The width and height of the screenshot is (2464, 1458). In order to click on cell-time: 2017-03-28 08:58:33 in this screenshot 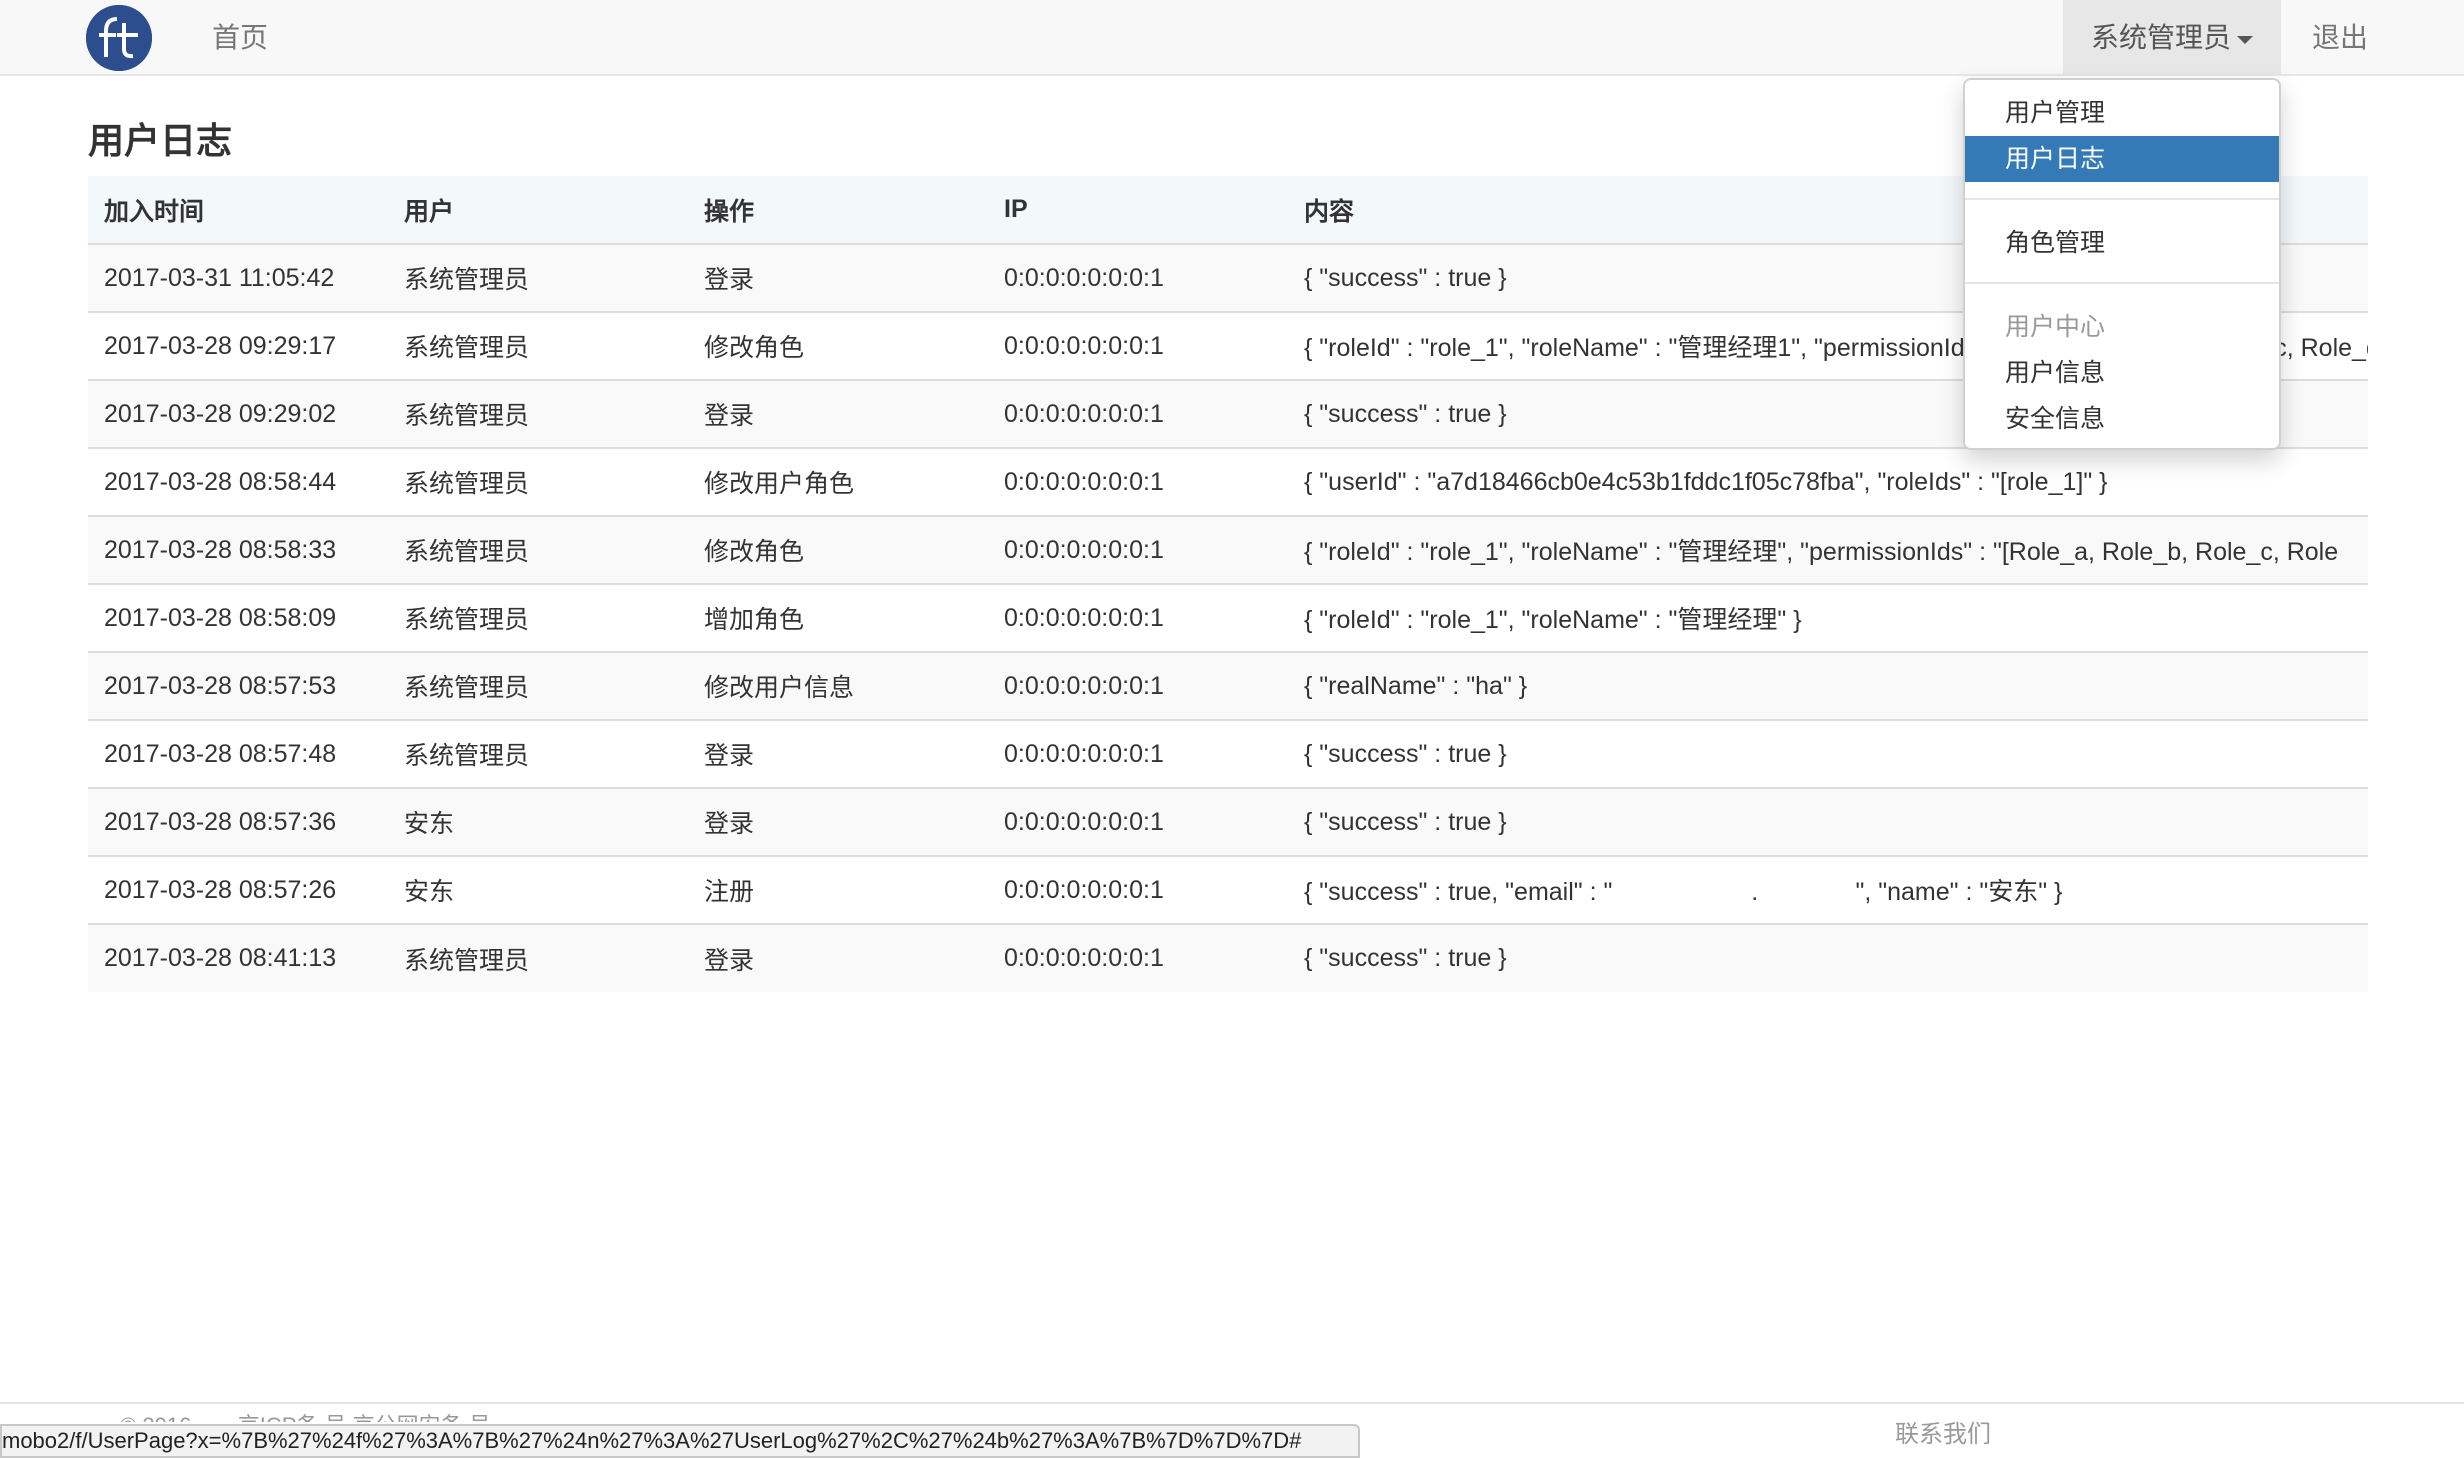, I will do `click(238, 550)`.